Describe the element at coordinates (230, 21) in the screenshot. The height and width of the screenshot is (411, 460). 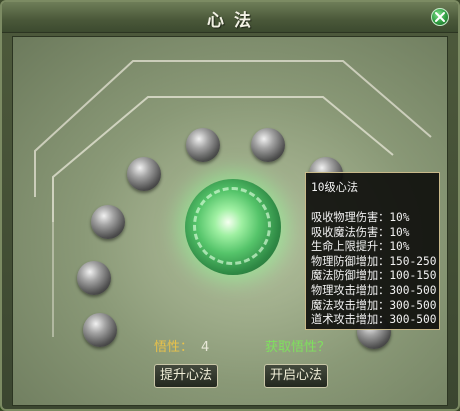
I see `window-title: 心 法` at that location.